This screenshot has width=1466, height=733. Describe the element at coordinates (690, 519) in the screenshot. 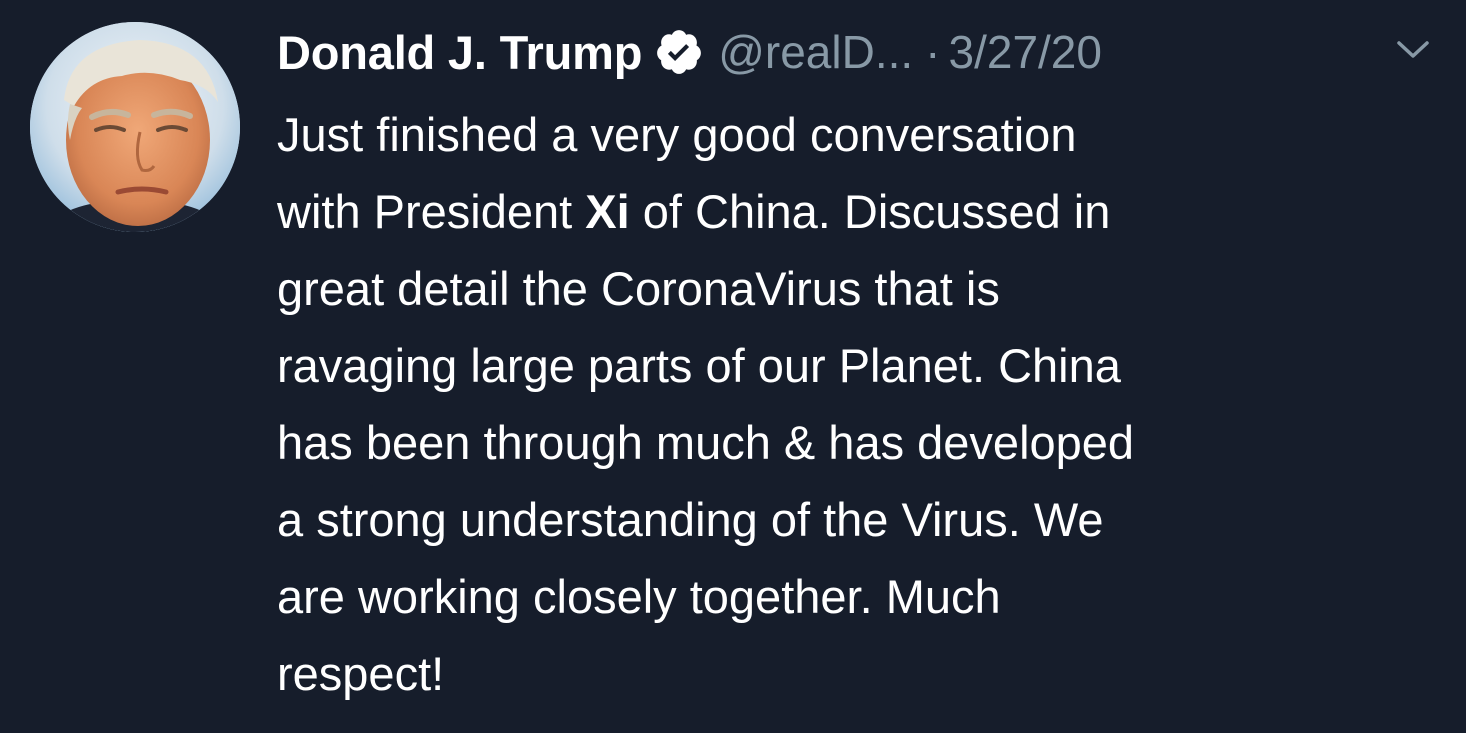

I see `tweet-text-line: a strong understanding of the Virus. We` at that location.